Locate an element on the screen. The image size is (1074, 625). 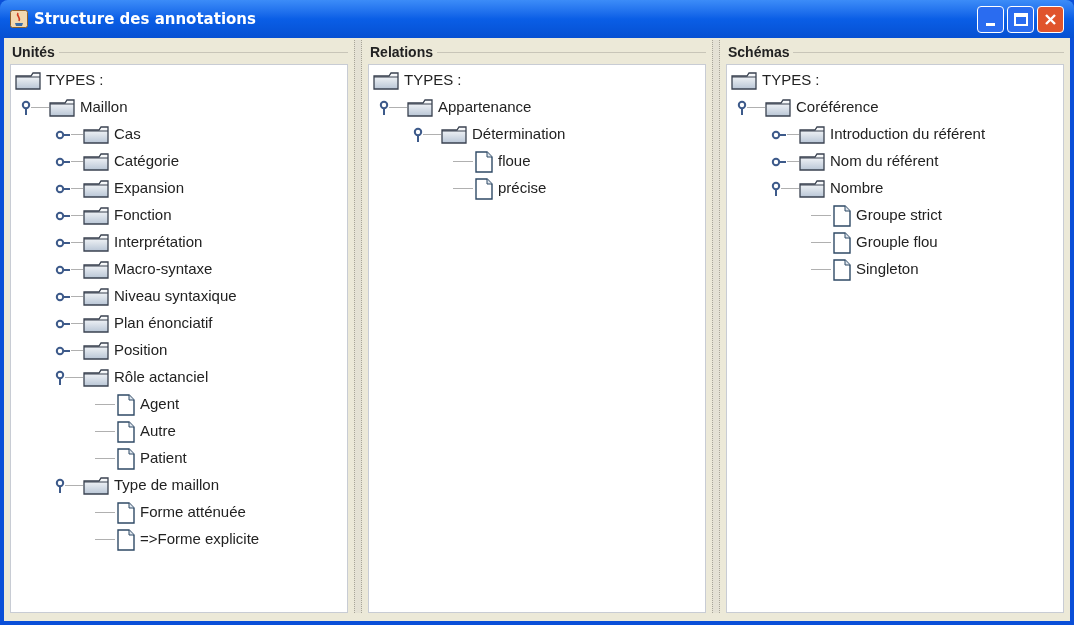
app-icon is located at coordinates (19, 19).